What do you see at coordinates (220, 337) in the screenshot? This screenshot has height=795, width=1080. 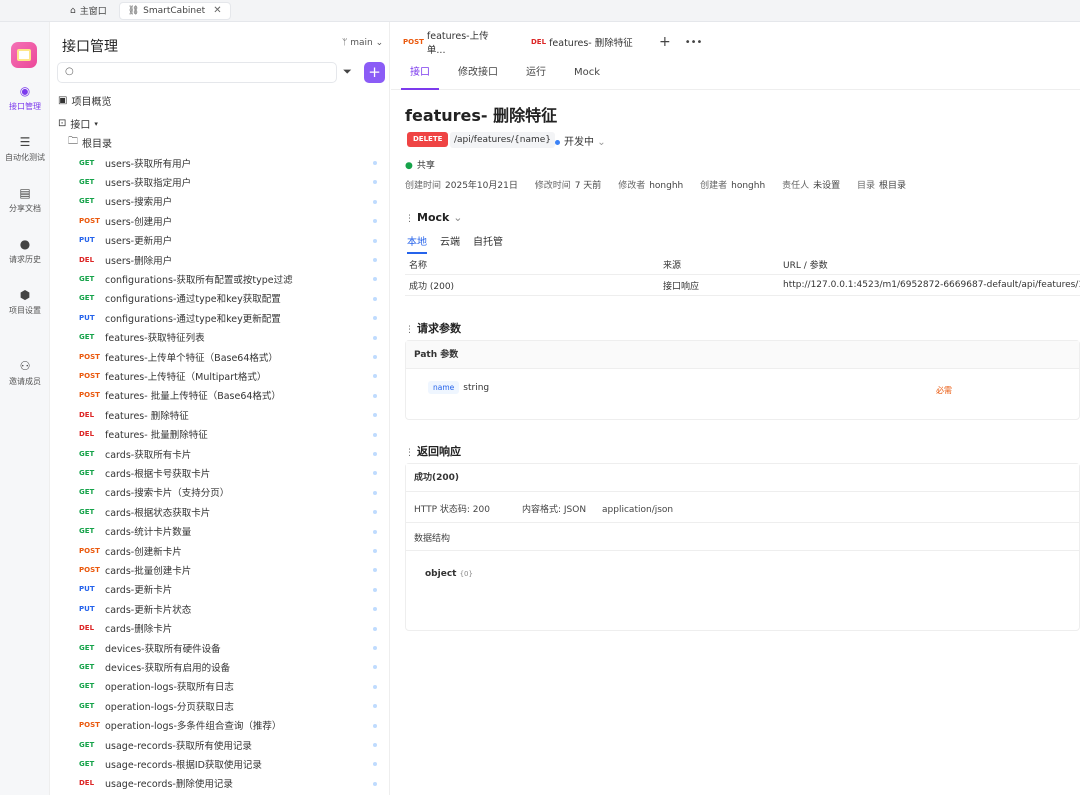 I see `api-item: GET features-获取特征列表` at bounding box center [220, 337].